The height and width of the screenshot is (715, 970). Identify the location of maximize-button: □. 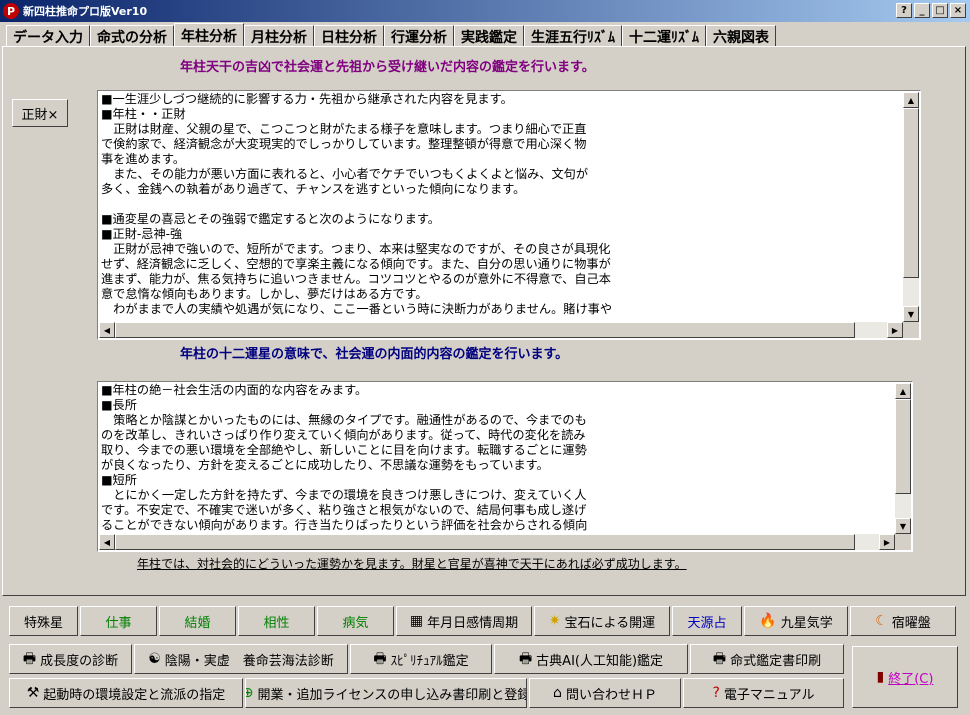
(940, 10).